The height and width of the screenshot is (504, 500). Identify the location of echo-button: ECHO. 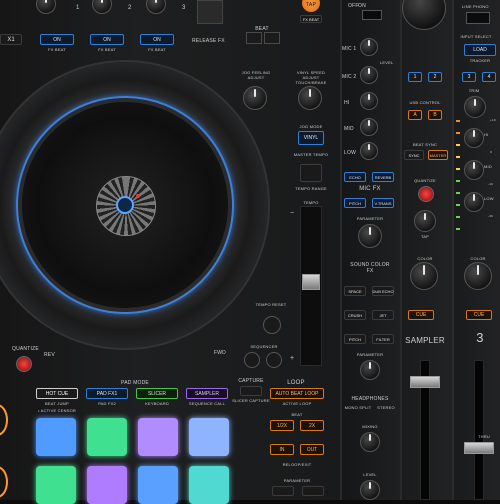
(355, 177).